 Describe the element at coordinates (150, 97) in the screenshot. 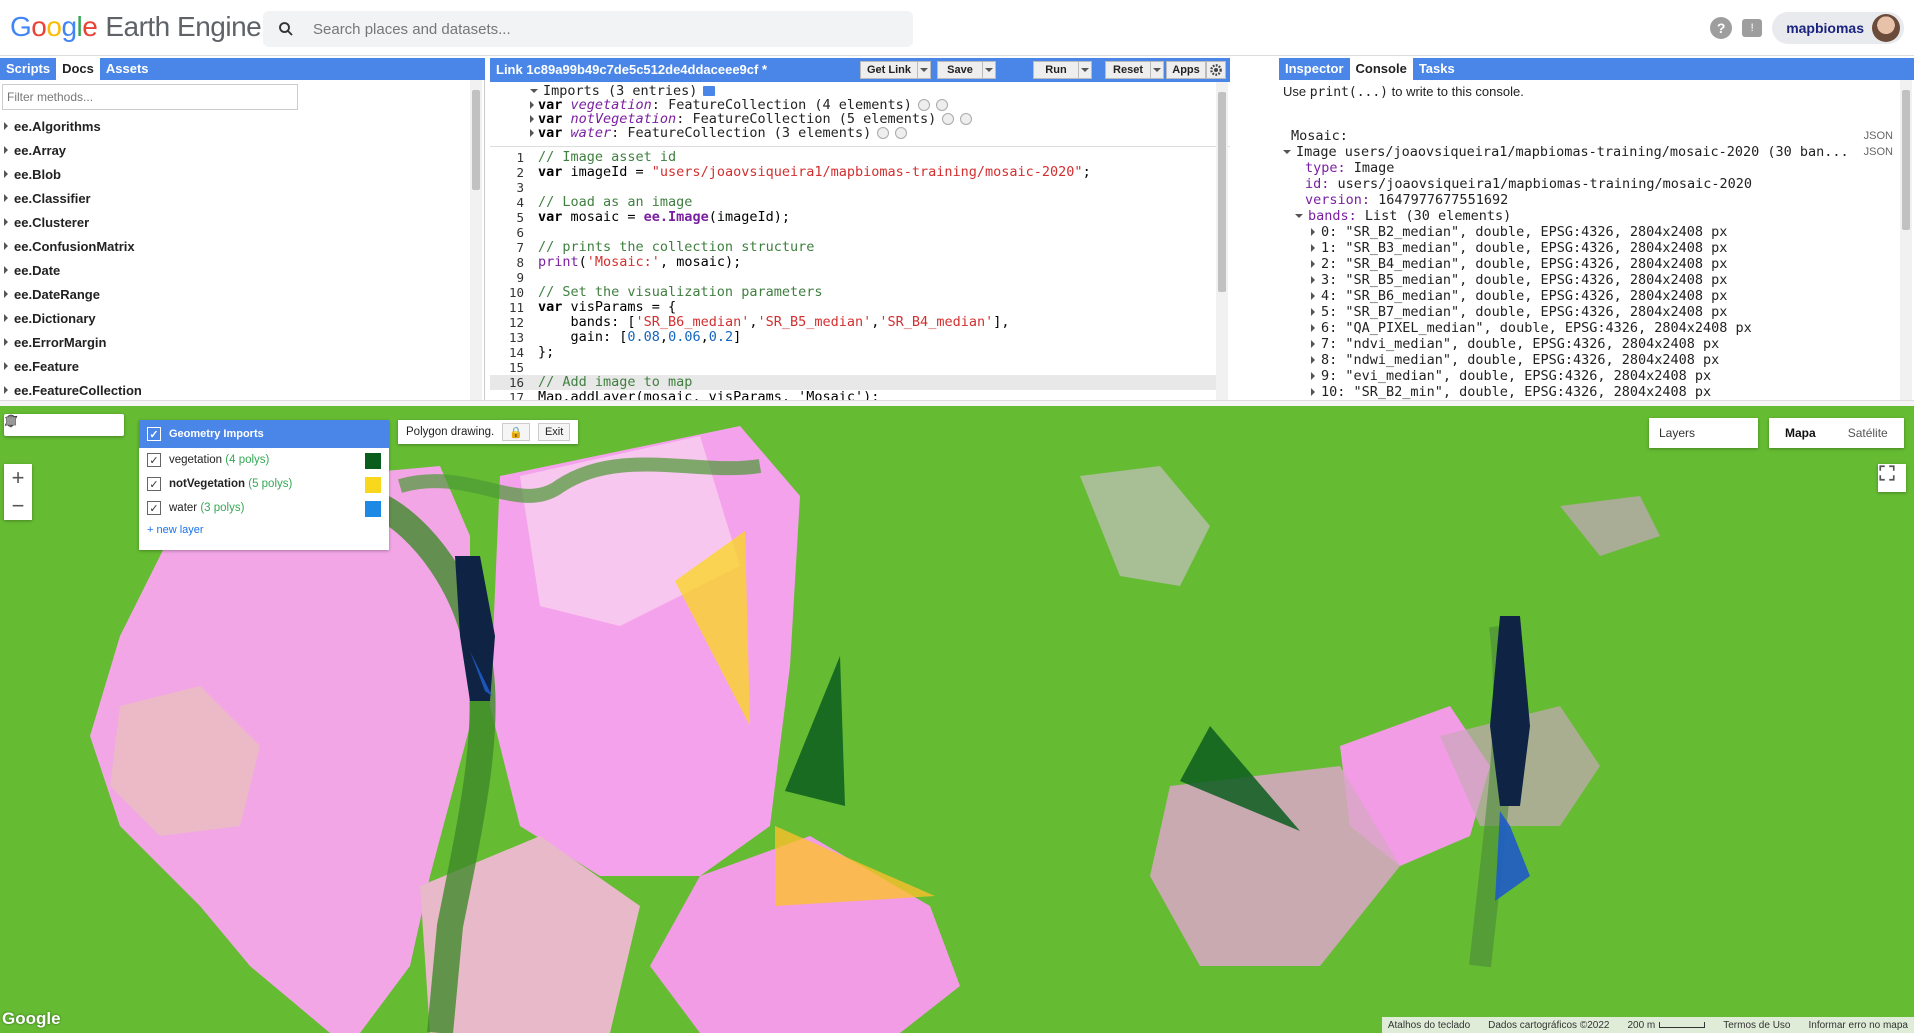

I see `filter-methods-input` at that location.